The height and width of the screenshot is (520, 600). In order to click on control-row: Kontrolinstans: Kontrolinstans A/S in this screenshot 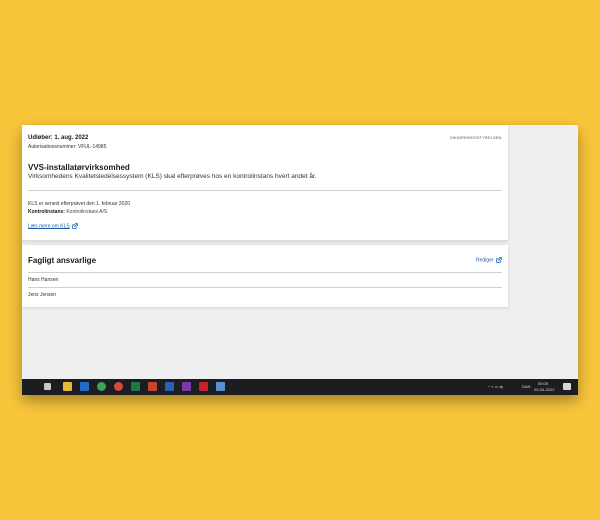, I will do `click(67, 212)`.